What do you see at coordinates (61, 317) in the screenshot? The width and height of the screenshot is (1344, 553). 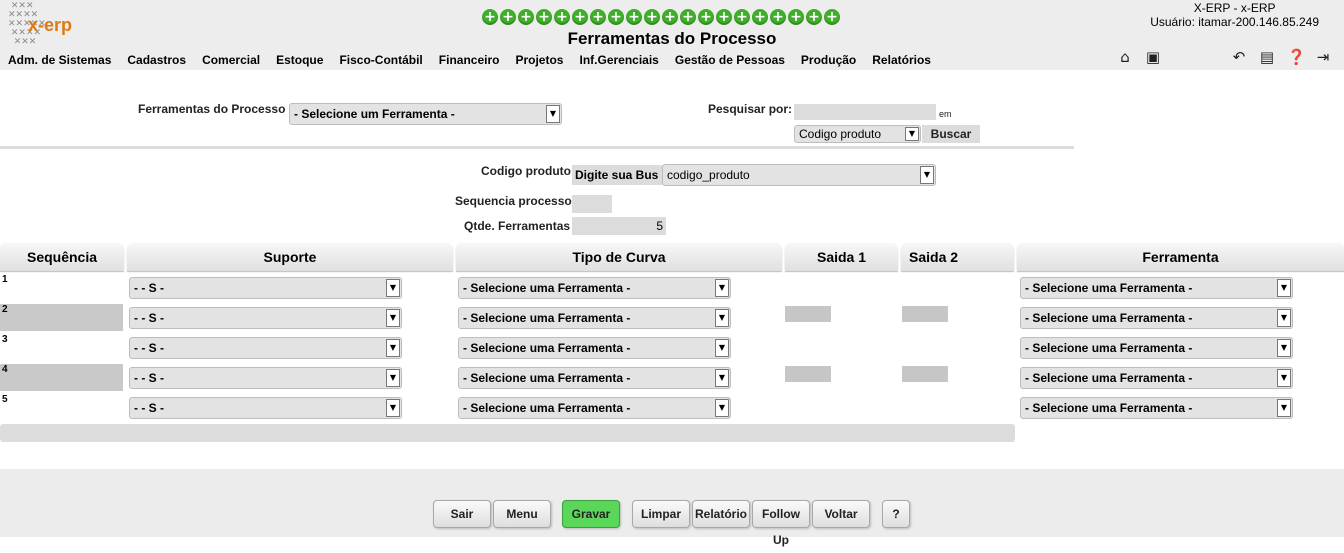 I see `row-number: 2` at bounding box center [61, 317].